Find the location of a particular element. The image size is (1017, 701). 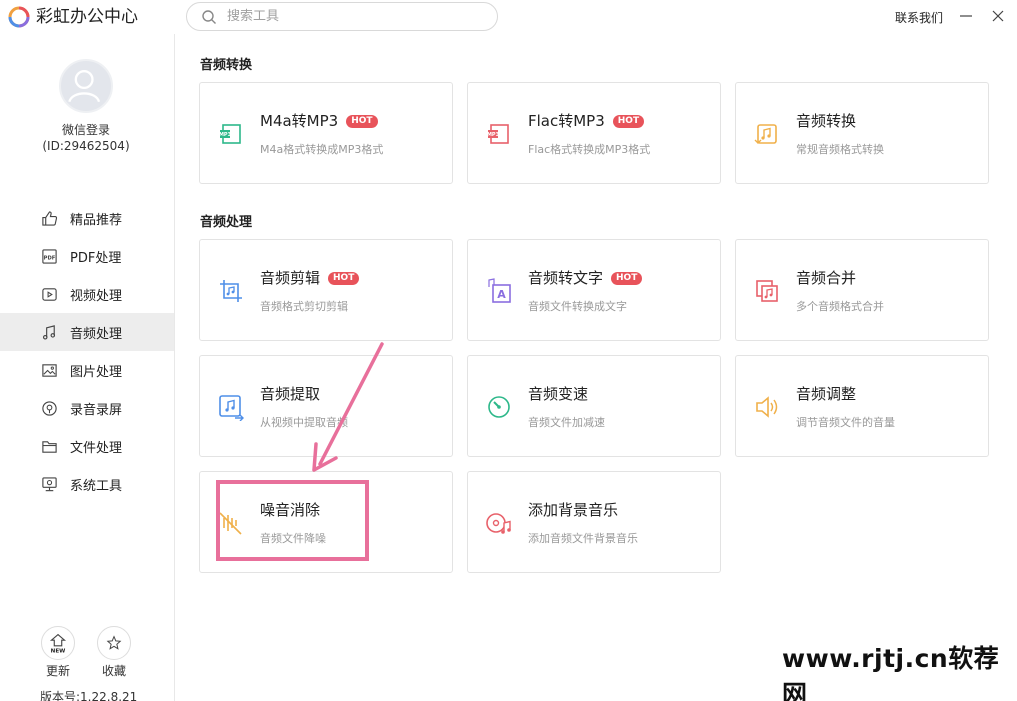

sidebar-item-recommended: 精品推荐 is located at coordinates (87, 218).